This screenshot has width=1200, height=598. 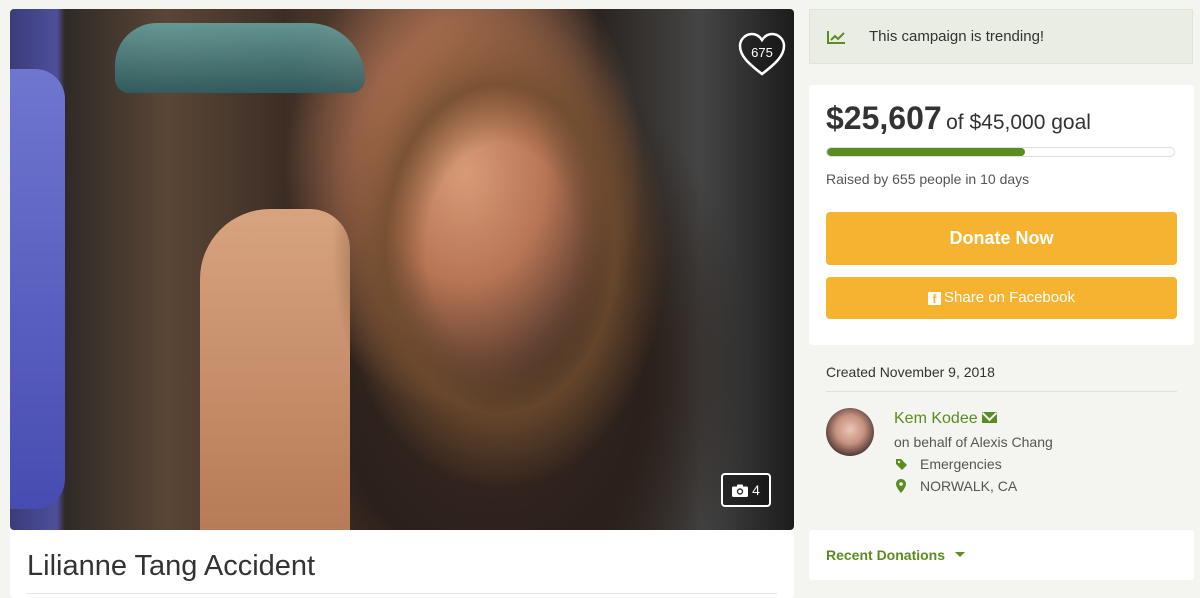 I want to click on raised-summary: $25,607 of $45,000 goal, so click(x=958, y=118).